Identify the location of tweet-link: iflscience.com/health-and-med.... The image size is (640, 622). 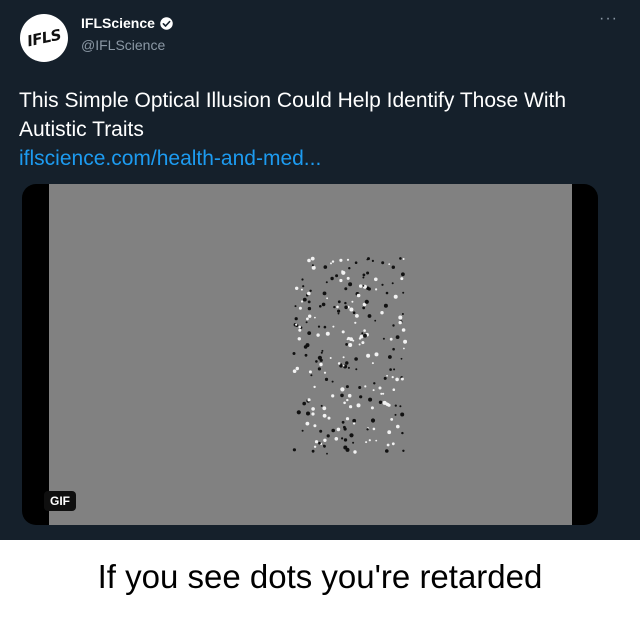
(170, 158).